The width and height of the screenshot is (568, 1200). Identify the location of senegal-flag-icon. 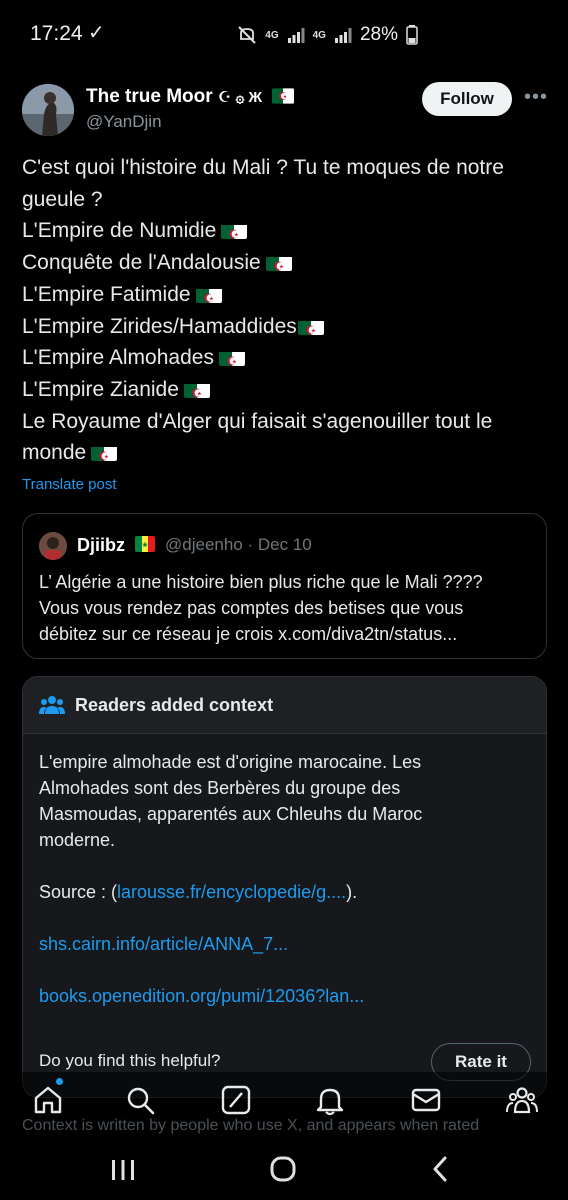
(145, 544).